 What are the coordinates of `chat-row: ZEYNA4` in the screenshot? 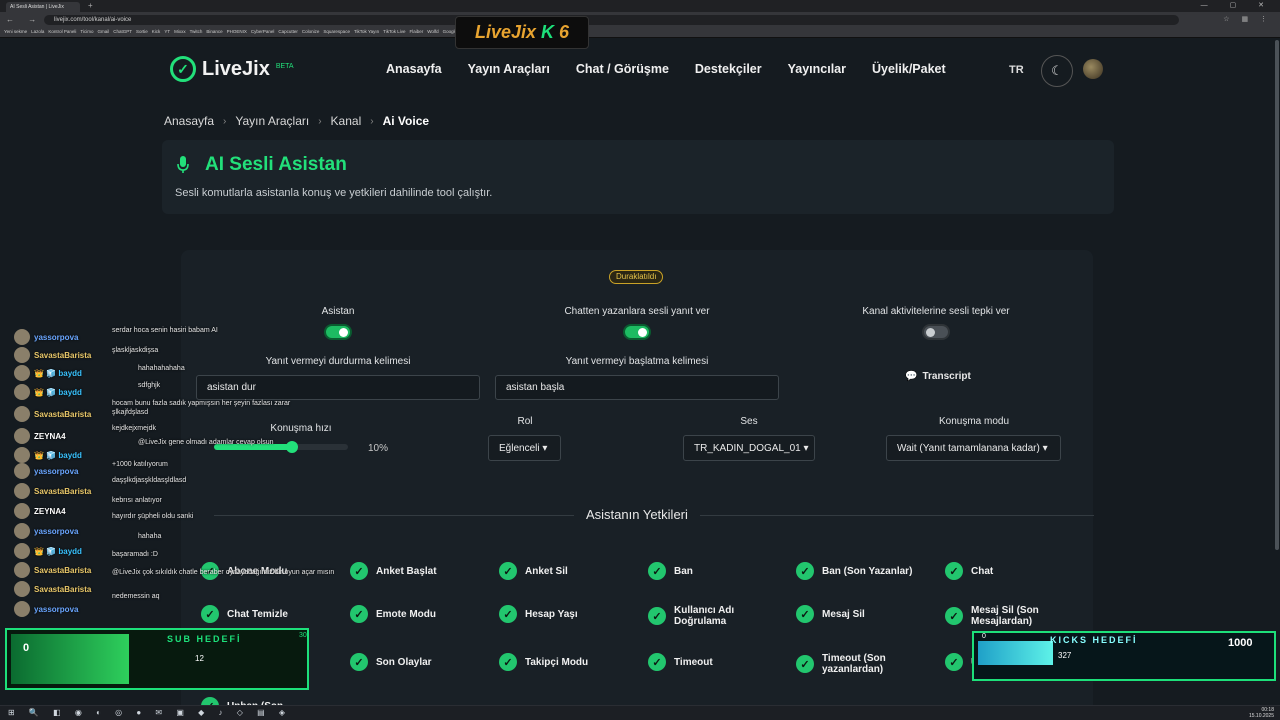 It's located at (40, 436).